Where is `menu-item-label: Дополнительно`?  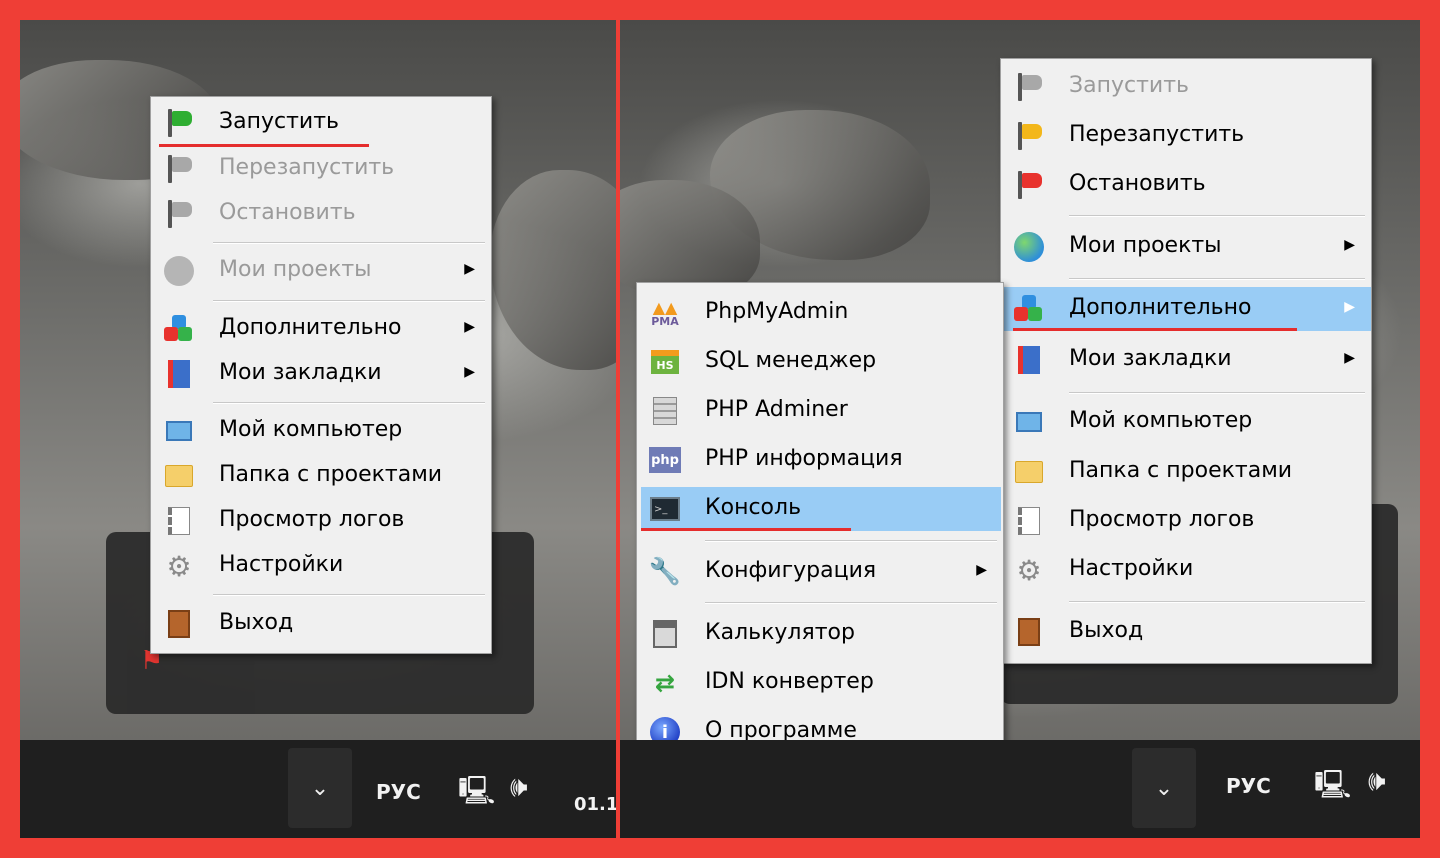 menu-item-label: Дополнительно is located at coordinates (310, 327).